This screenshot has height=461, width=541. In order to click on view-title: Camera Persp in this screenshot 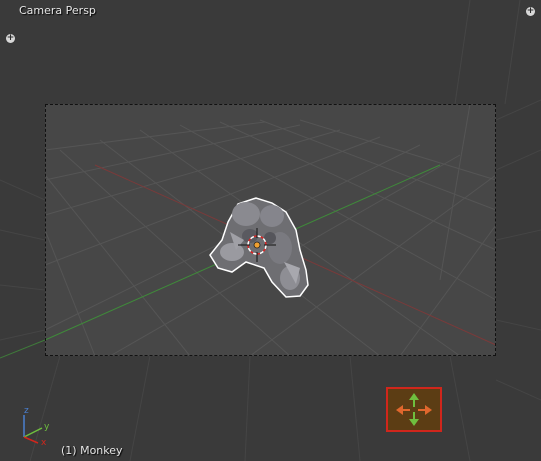, I will do `click(57, 10)`.